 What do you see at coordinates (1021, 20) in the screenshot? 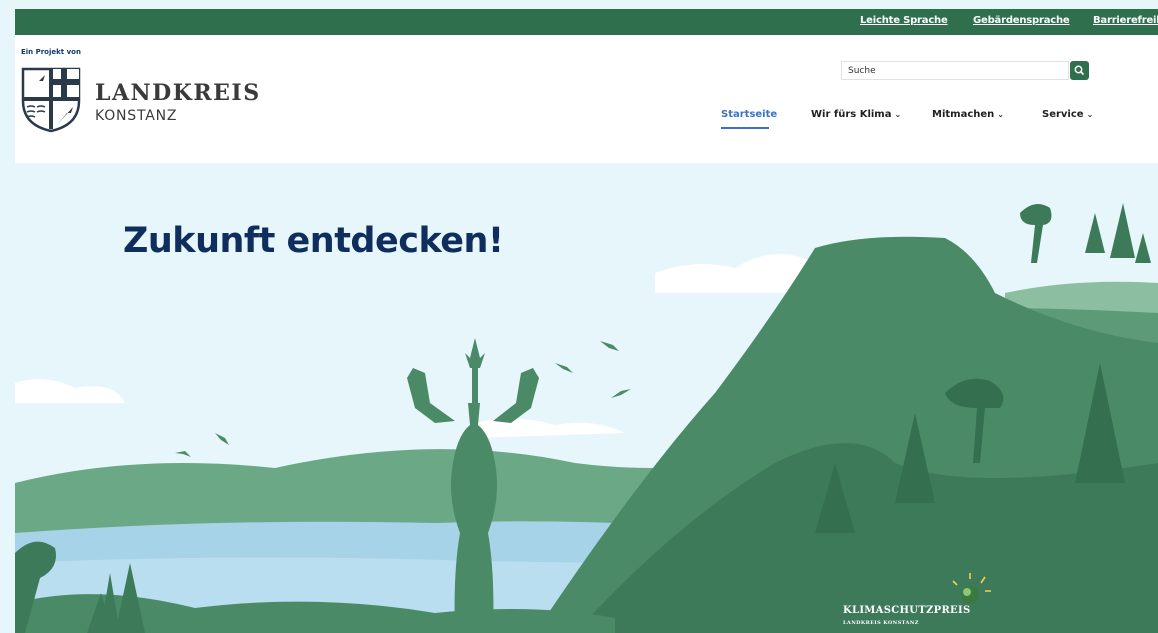
I see `link-gebaerdensprache: Gebärdensprache` at bounding box center [1021, 20].